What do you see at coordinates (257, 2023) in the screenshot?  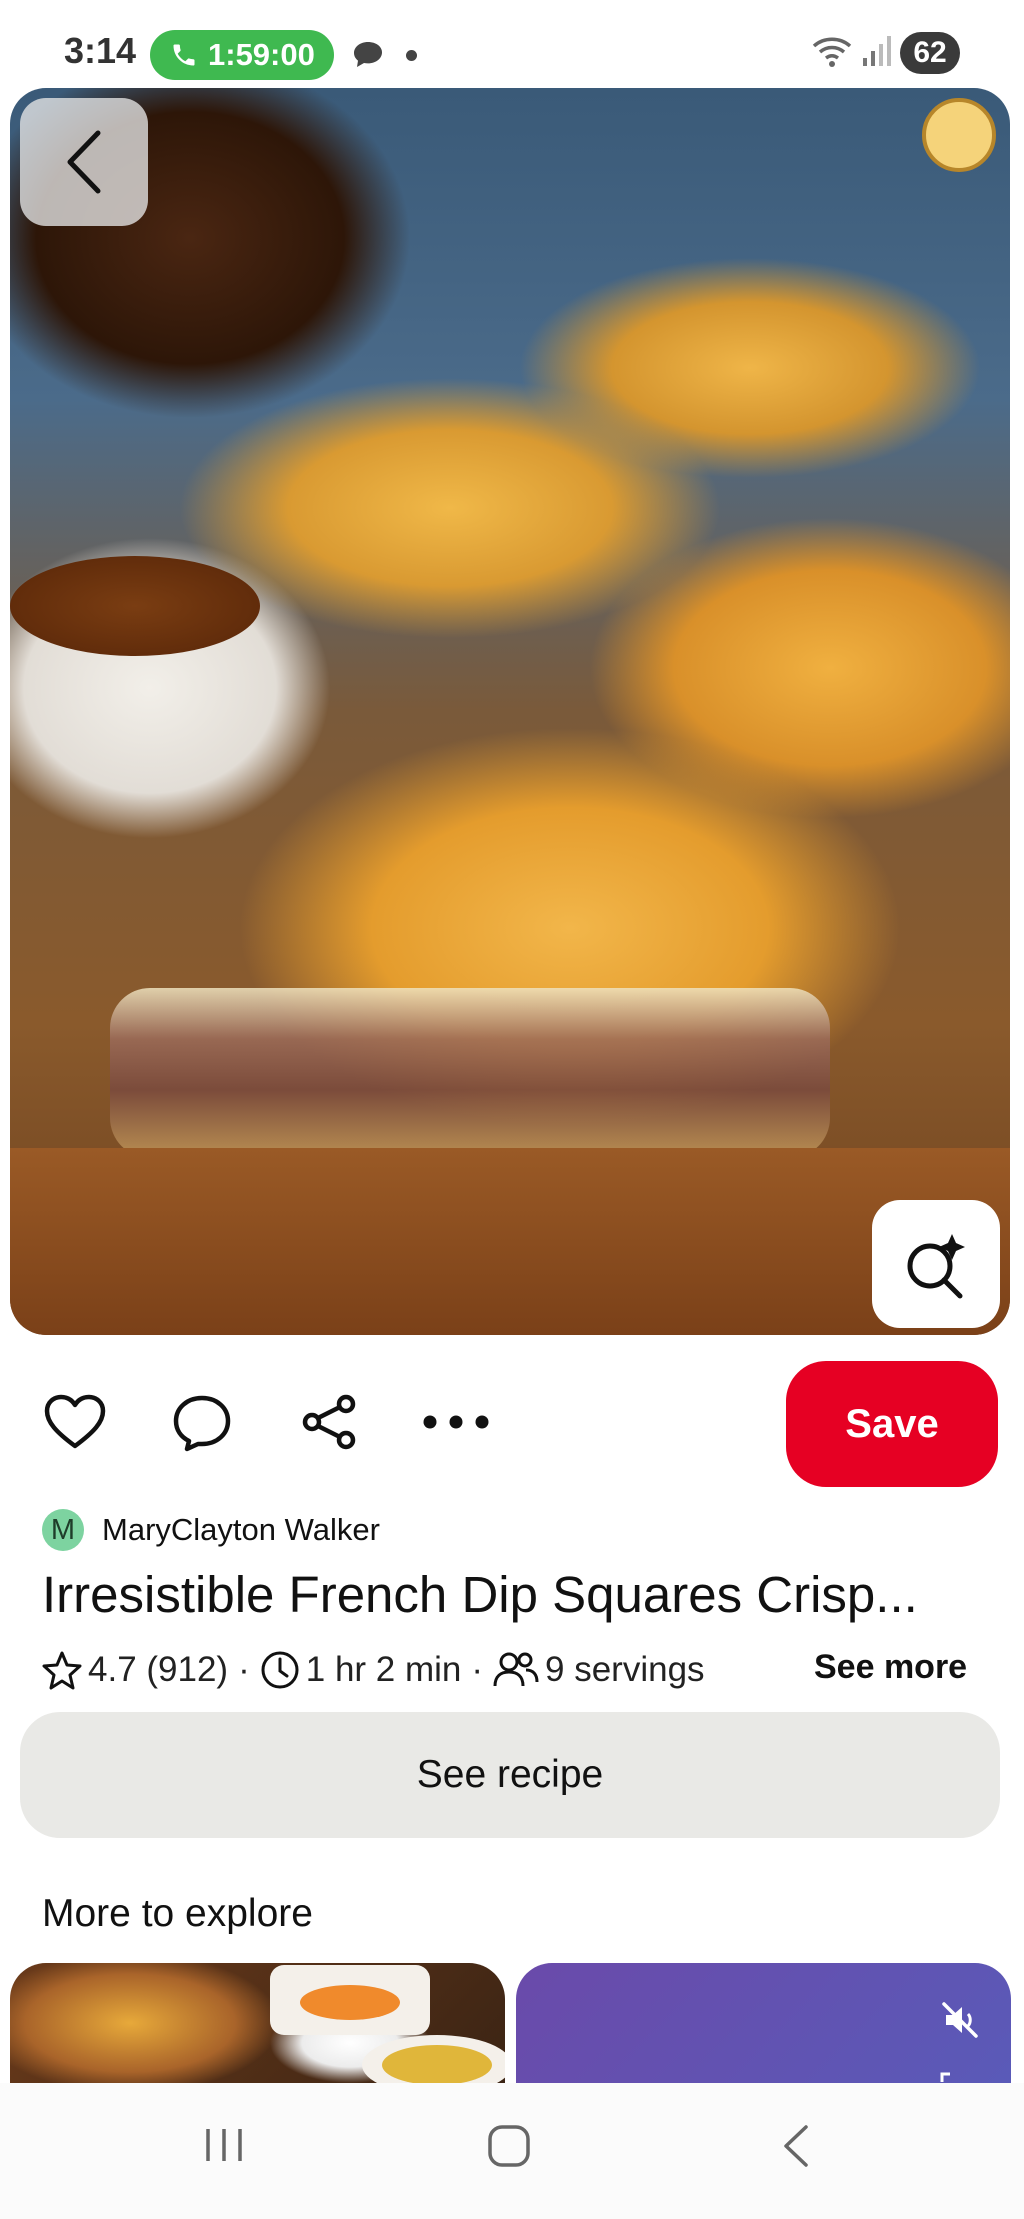 I see `explore-pin-thumbnail` at bounding box center [257, 2023].